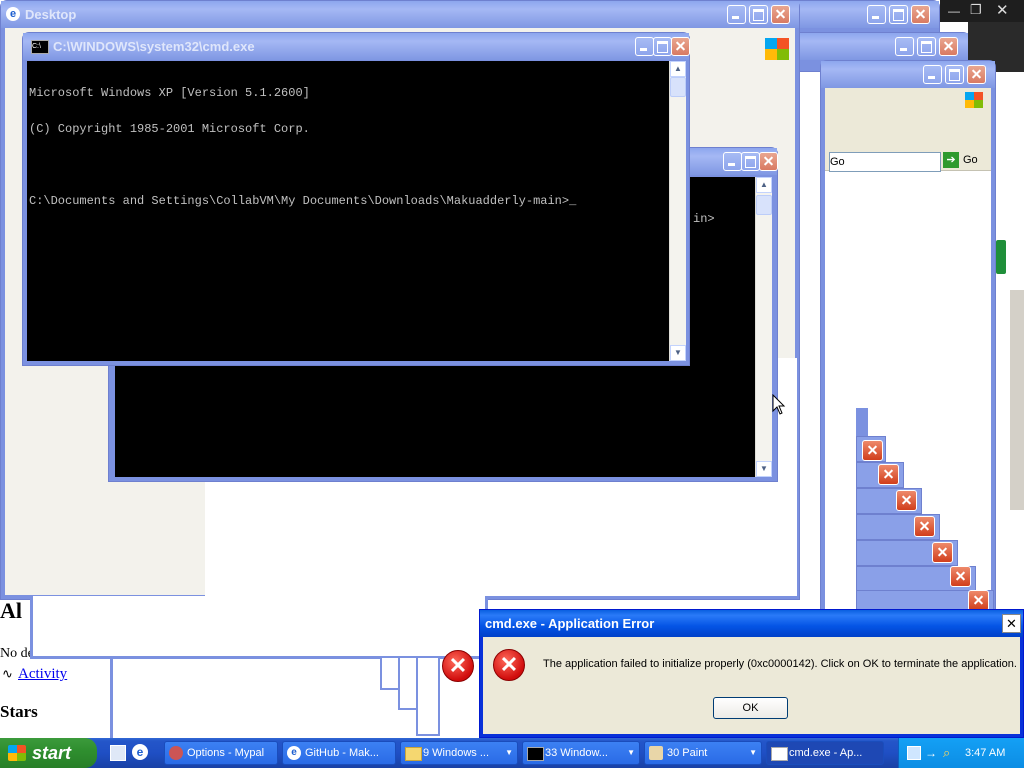  Describe the element at coordinates (52, 753) in the screenshot. I see `start-label: start` at that location.